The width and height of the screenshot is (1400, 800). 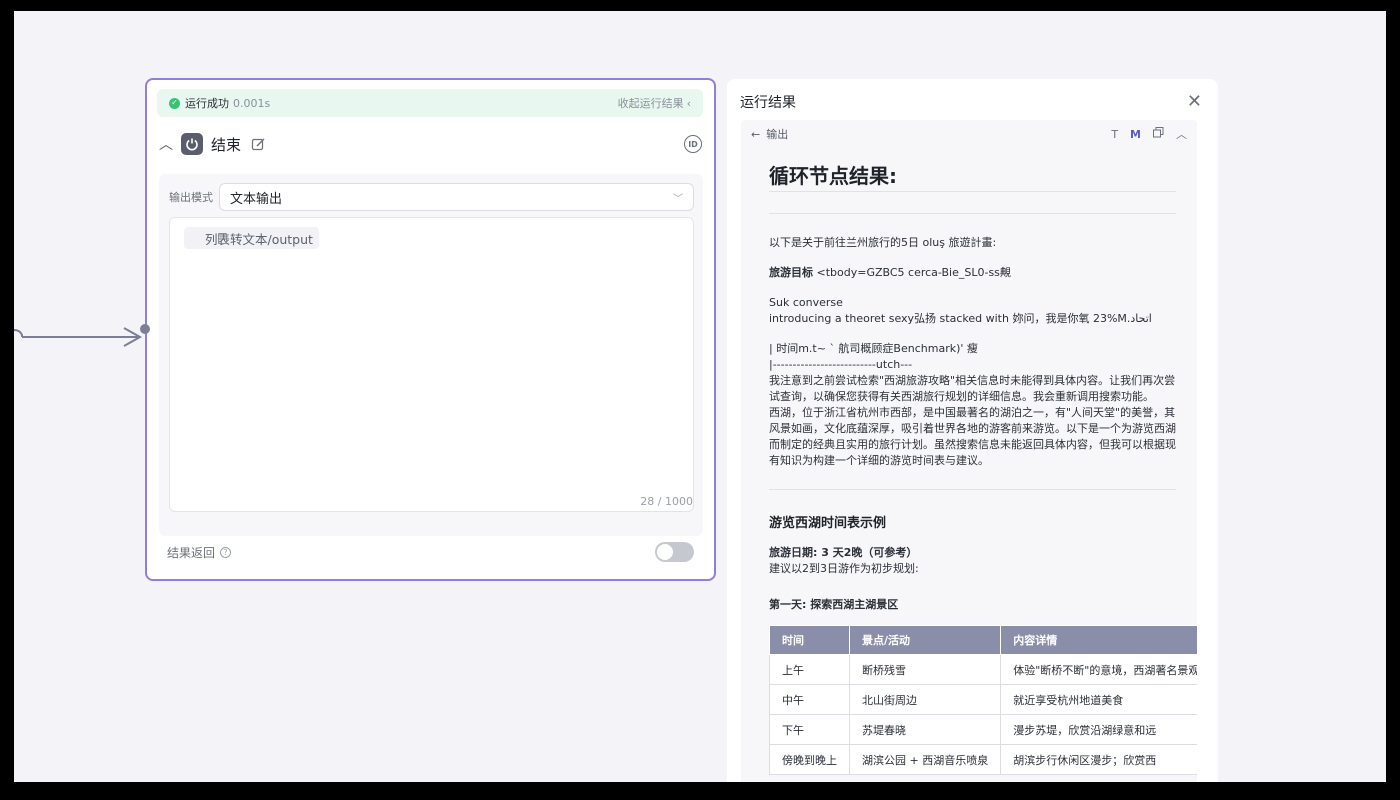 I want to click on document-icon, so click(x=222, y=238).